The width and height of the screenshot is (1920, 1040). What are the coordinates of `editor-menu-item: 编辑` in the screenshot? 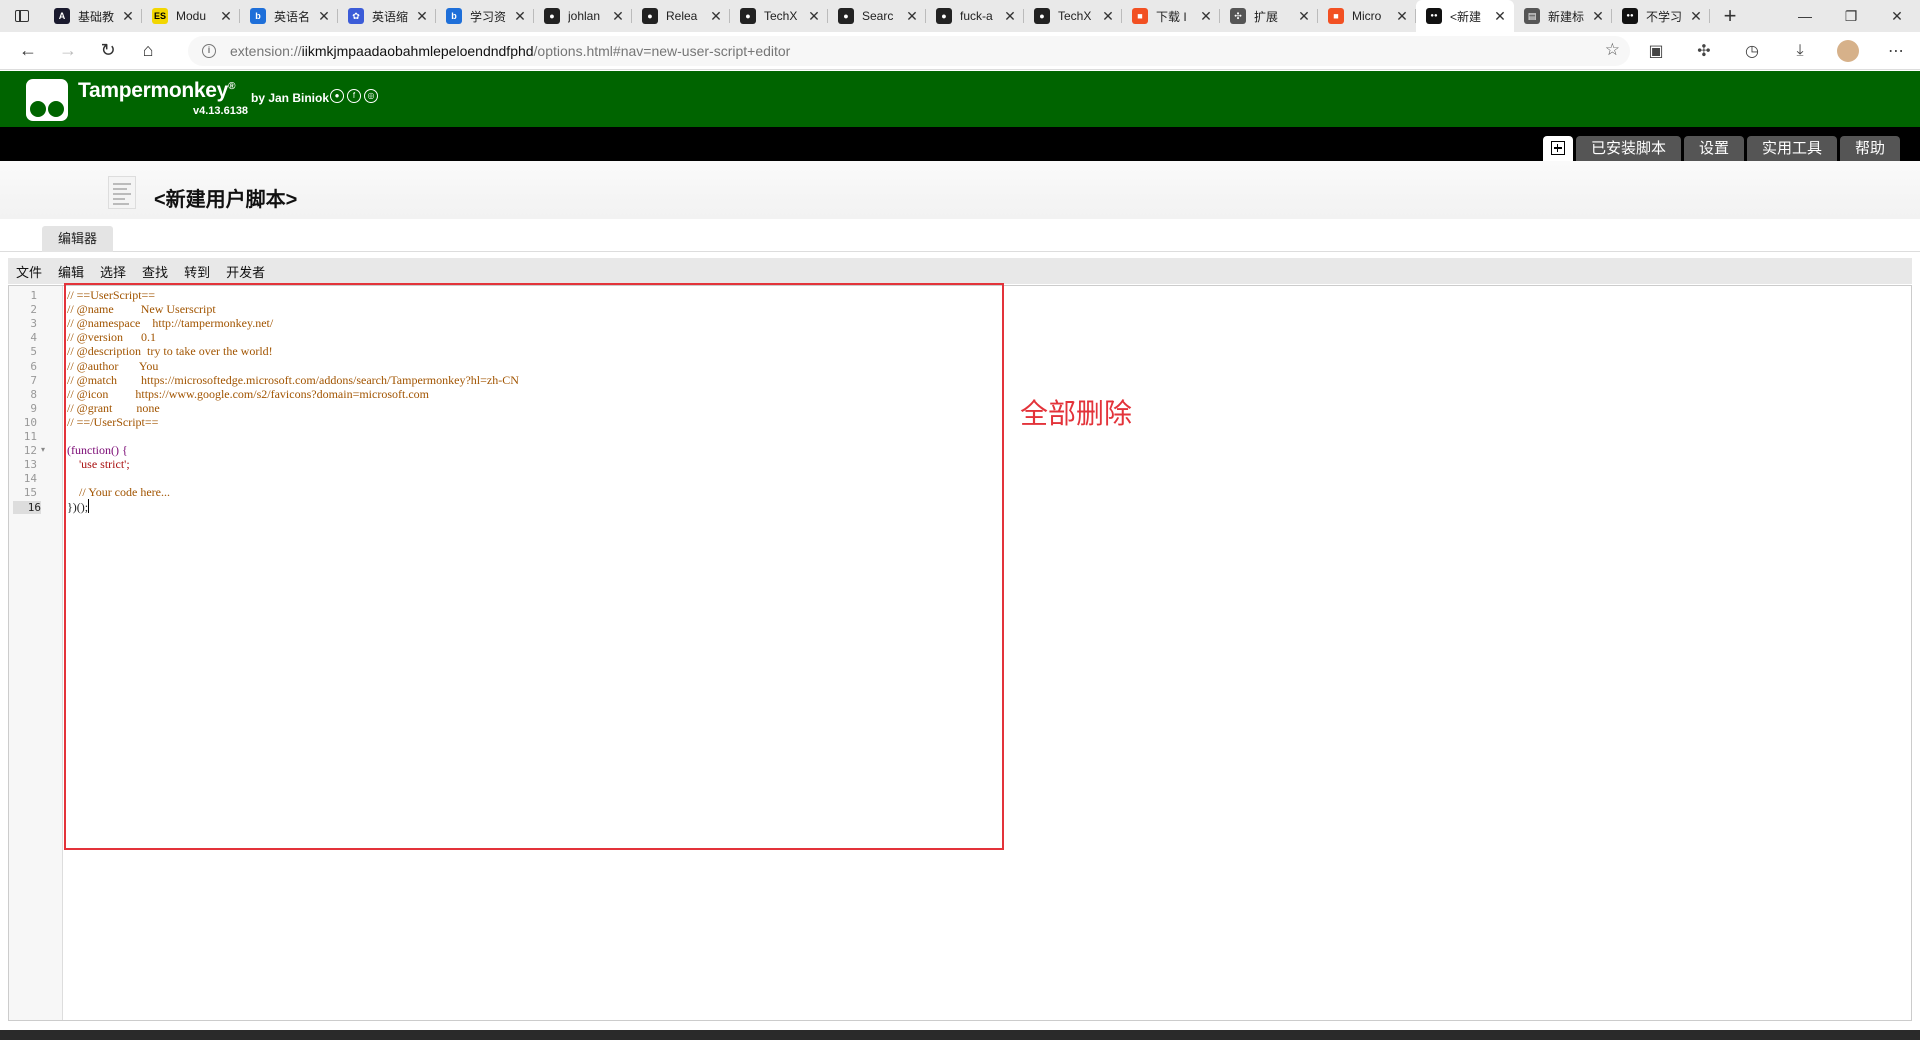 It's located at (71, 271).